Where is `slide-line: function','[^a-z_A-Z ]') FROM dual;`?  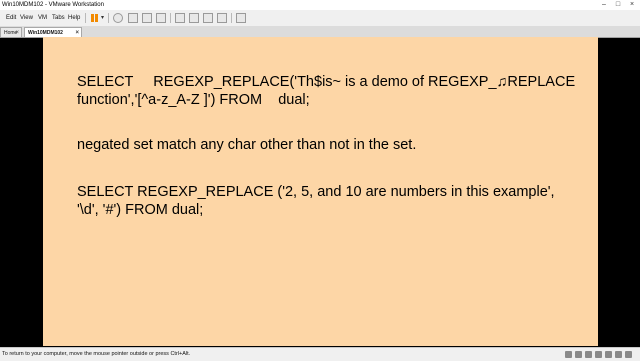 slide-line: function','[^a-z_A-Z ]') FROM dual; is located at coordinates (193, 100).